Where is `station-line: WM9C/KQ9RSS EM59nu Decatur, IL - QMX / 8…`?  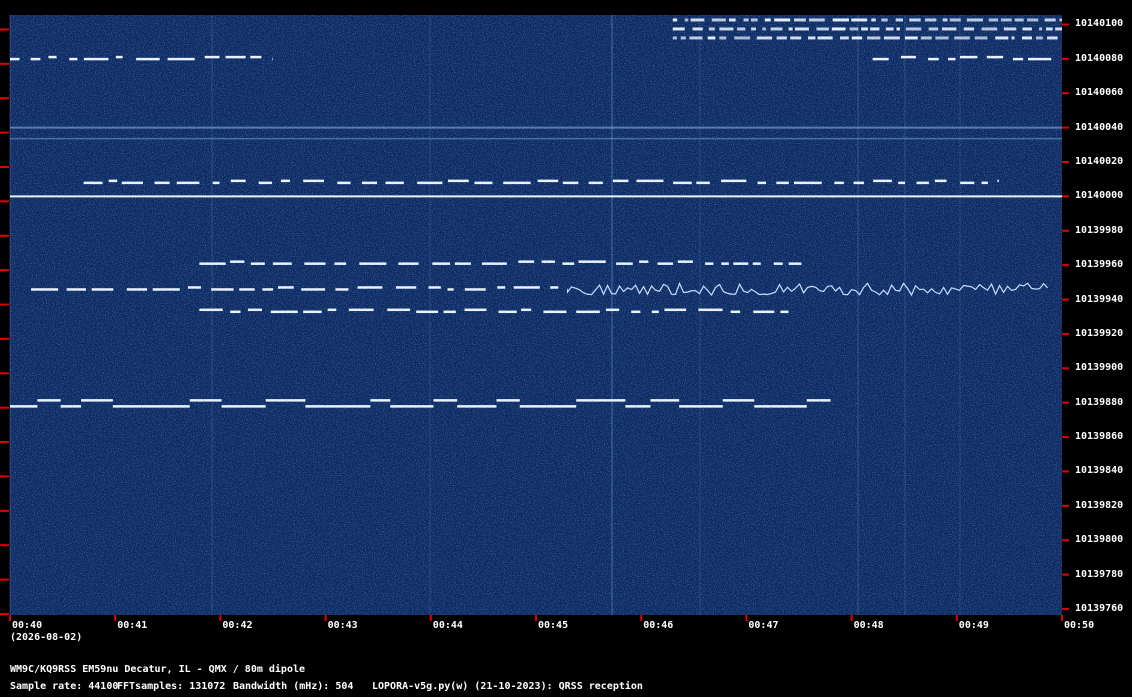 station-line: WM9C/KQ9RSS EM59nu Decatur, IL - QMX / 8… is located at coordinates (158, 669).